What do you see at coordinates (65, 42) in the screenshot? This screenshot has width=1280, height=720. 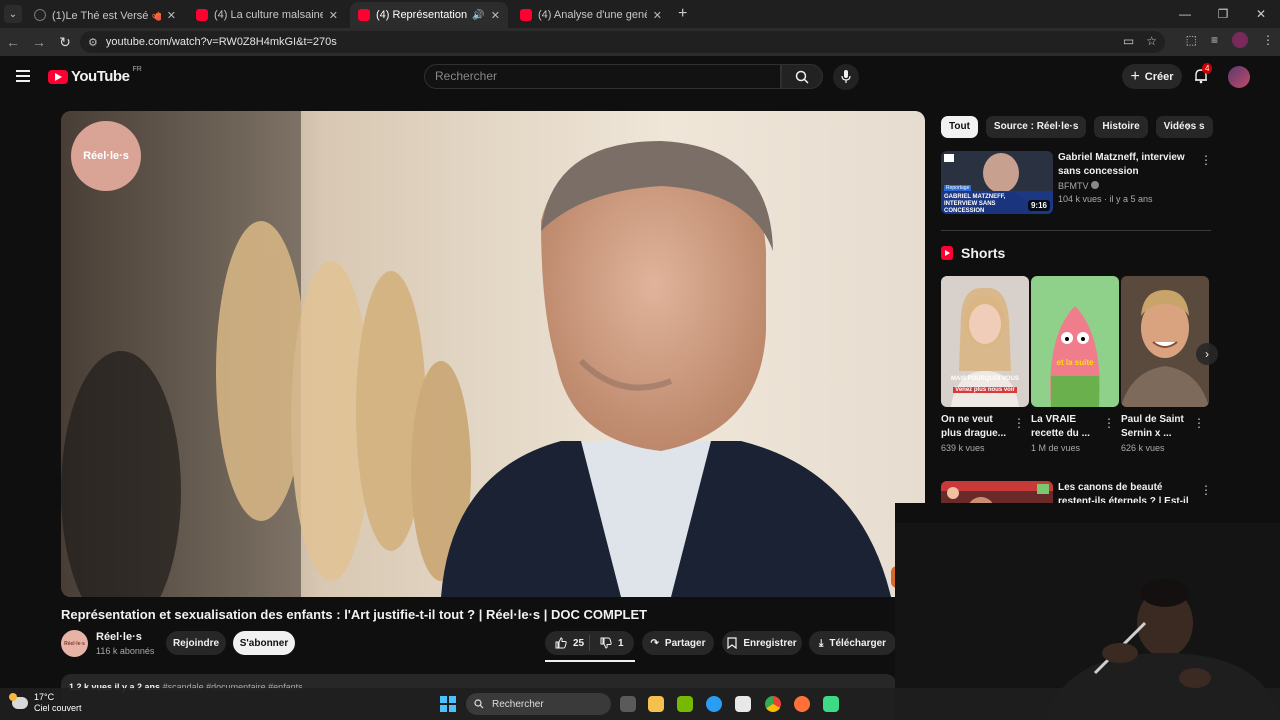 I see `reload-icon: ↻` at bounding box center [65, 42].